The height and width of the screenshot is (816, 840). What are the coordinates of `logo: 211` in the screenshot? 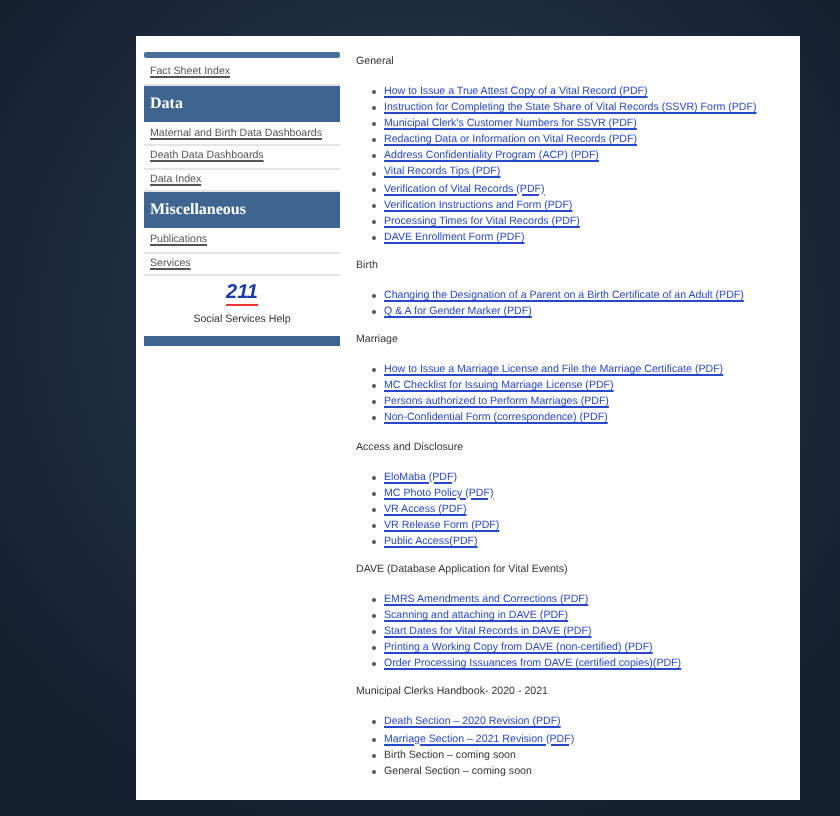 It's located at (242, 295).